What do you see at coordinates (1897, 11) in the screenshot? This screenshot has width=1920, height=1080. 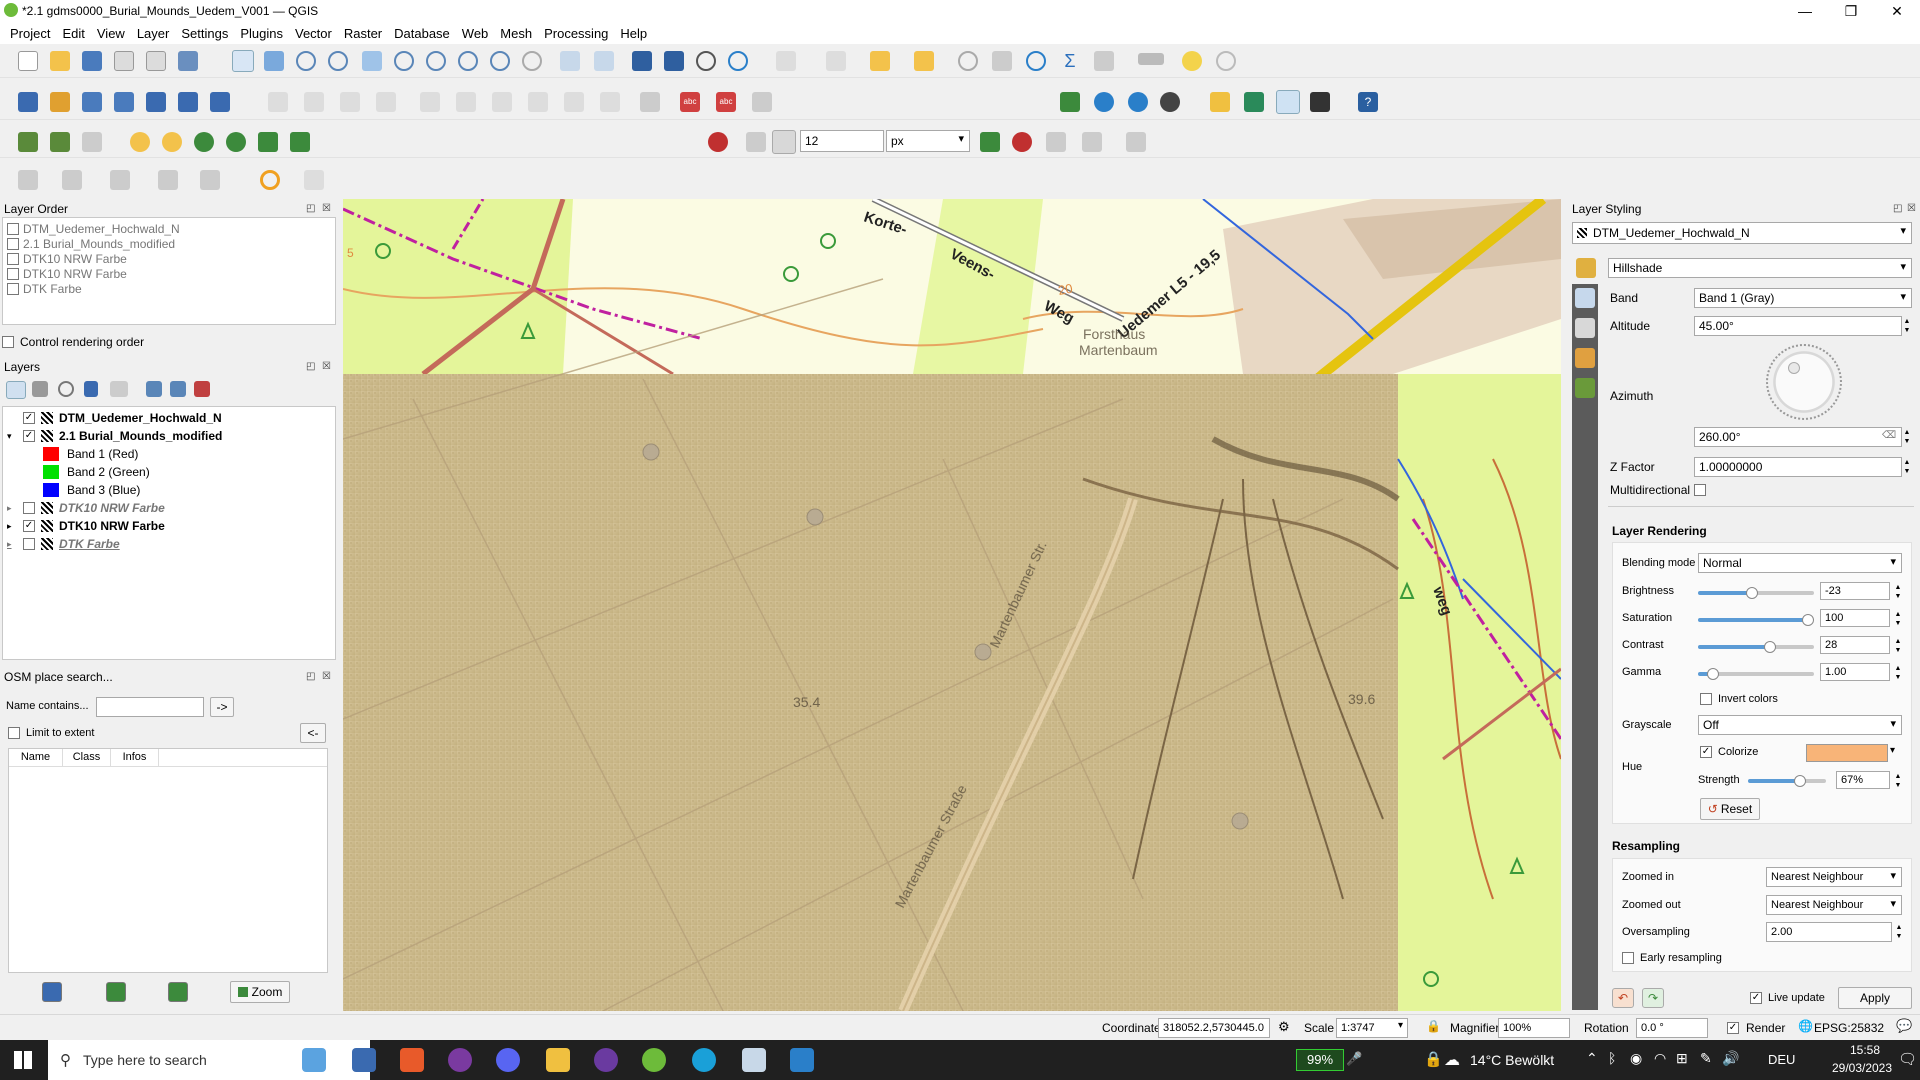 I see `close-button: ✕` at bounding box center [1897, 11].